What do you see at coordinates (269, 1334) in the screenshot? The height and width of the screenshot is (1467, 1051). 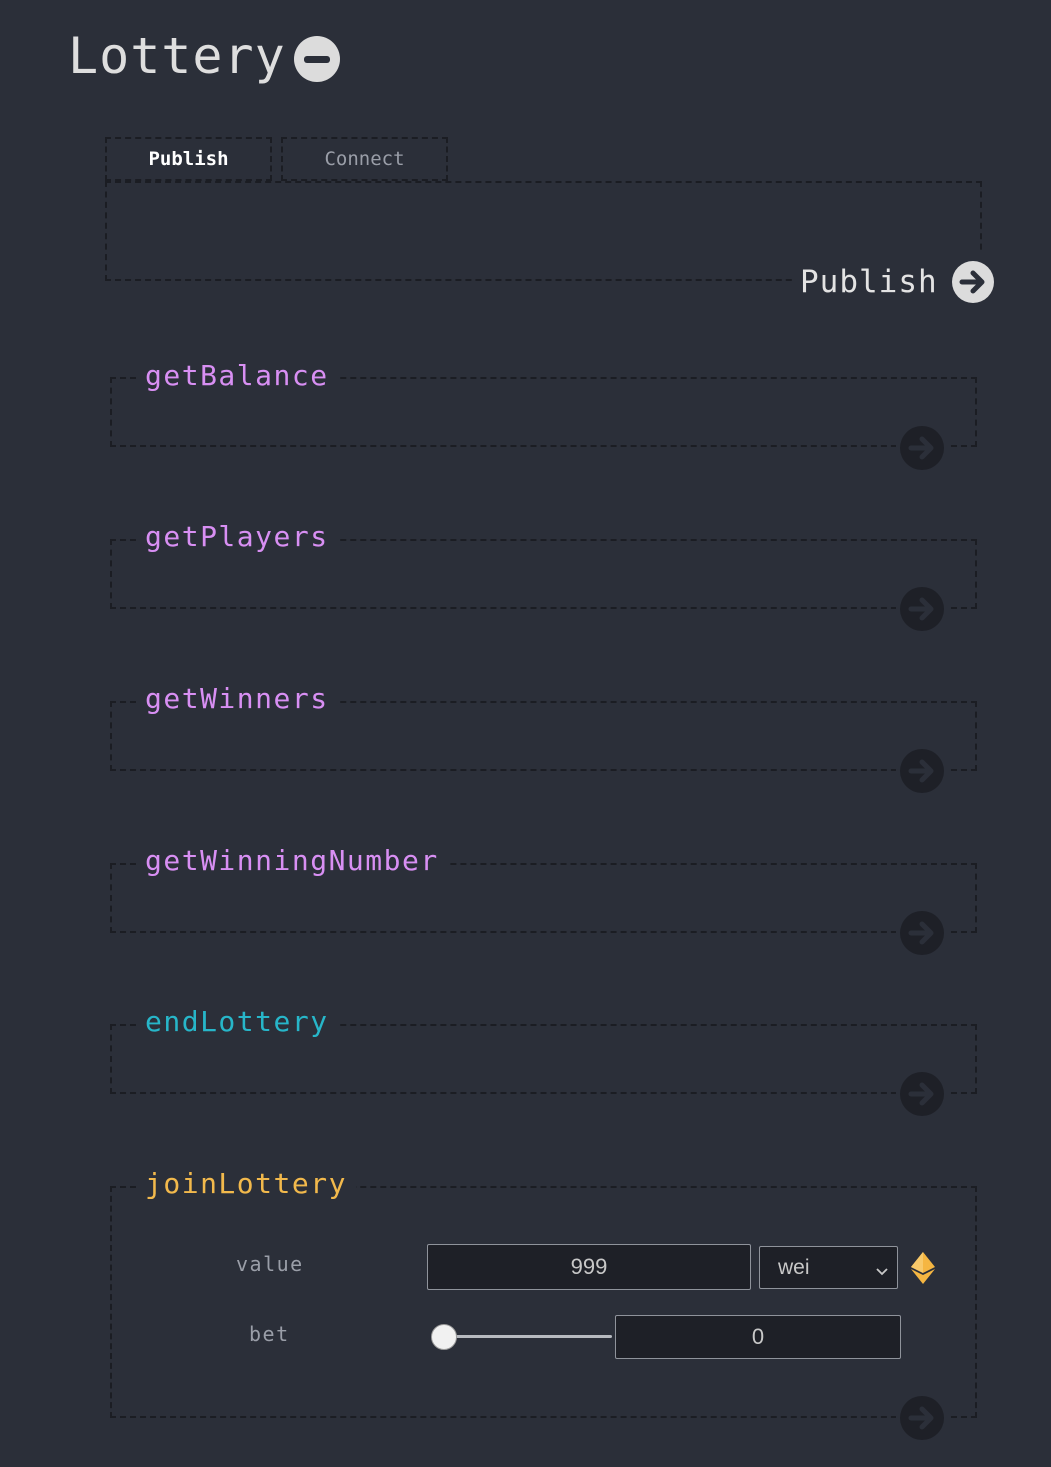 I see `param-label-bet: bet` at bounding box center [269, 1334].